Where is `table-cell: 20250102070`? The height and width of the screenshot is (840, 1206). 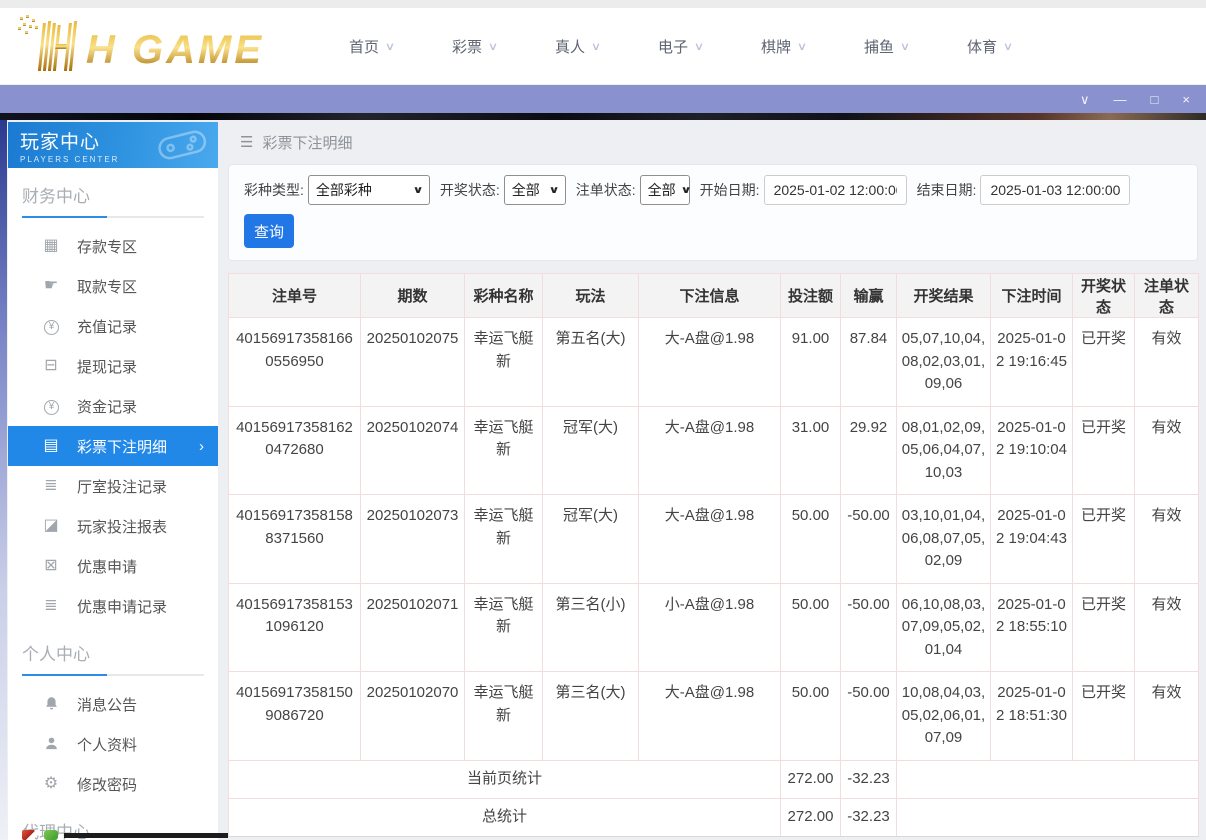
table-cell: 20250102070 is located at coordinates (412, 716).